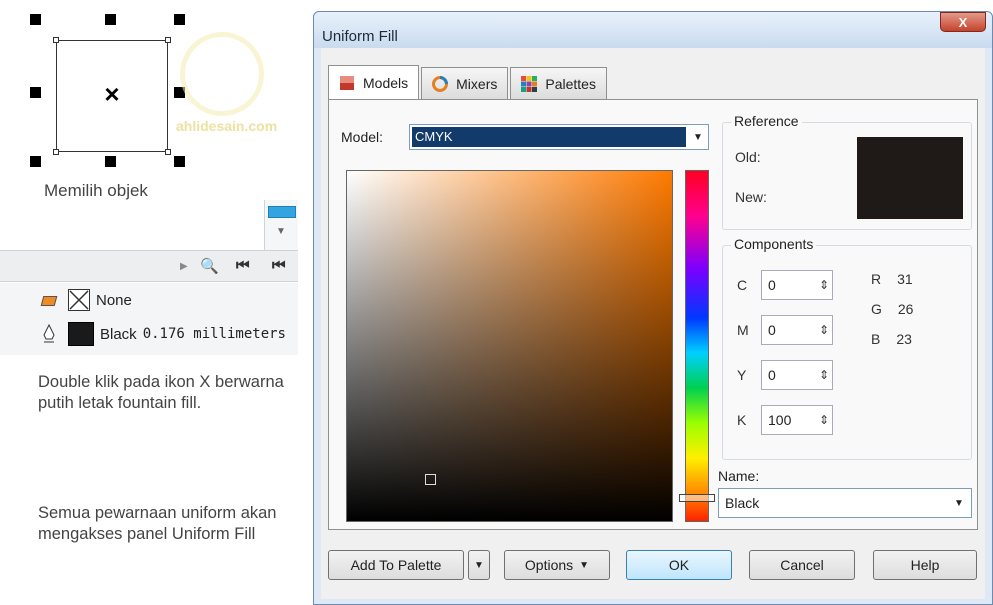  What do you see at coordinates (430, 479) in the screenshot?
I see `color-picker-cursor` at bounding box center [430, 479].